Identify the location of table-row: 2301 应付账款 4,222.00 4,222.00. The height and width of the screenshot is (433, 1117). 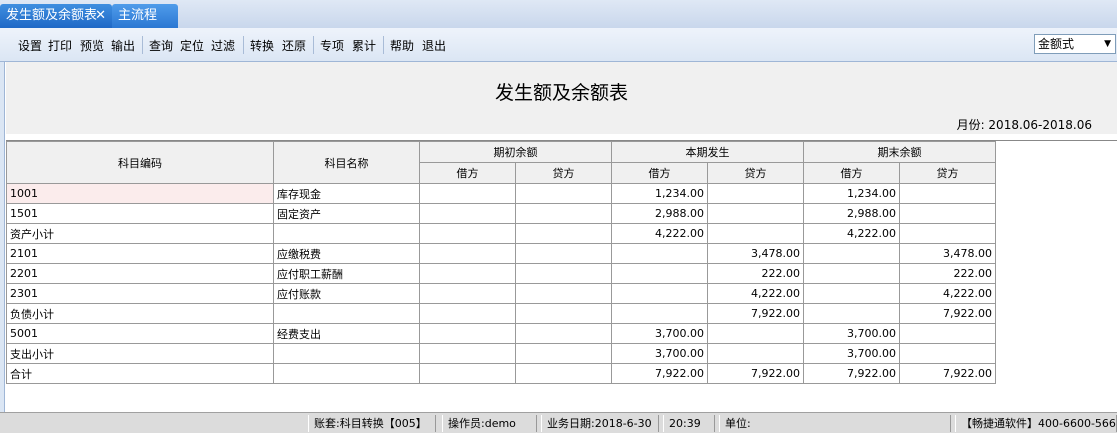
(501, 293).